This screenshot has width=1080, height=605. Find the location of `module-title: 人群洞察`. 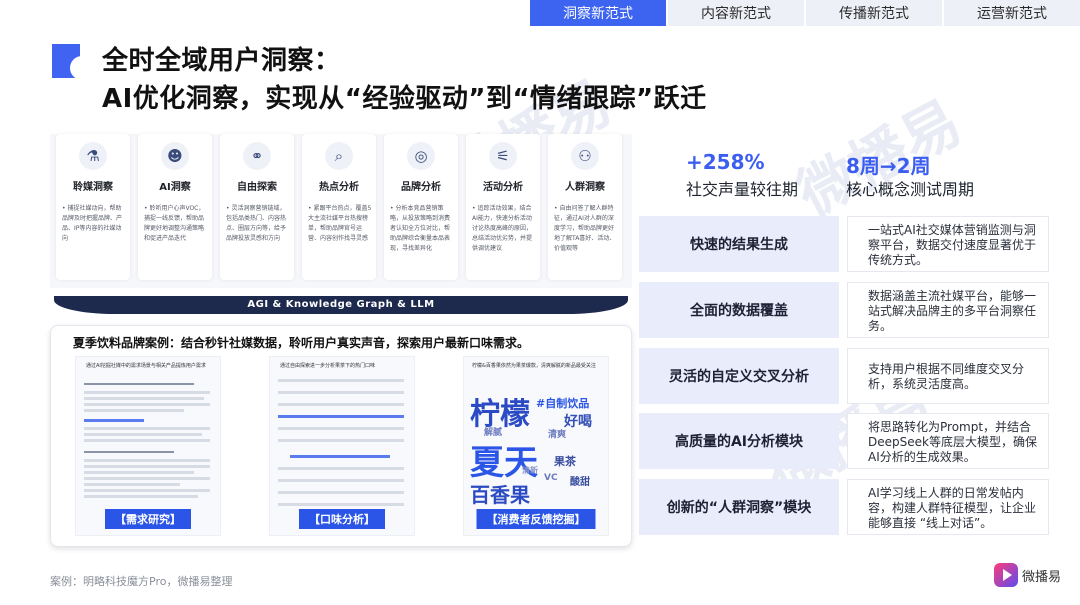

module-title: 人群洞察 is located at coordinates (585, 187).